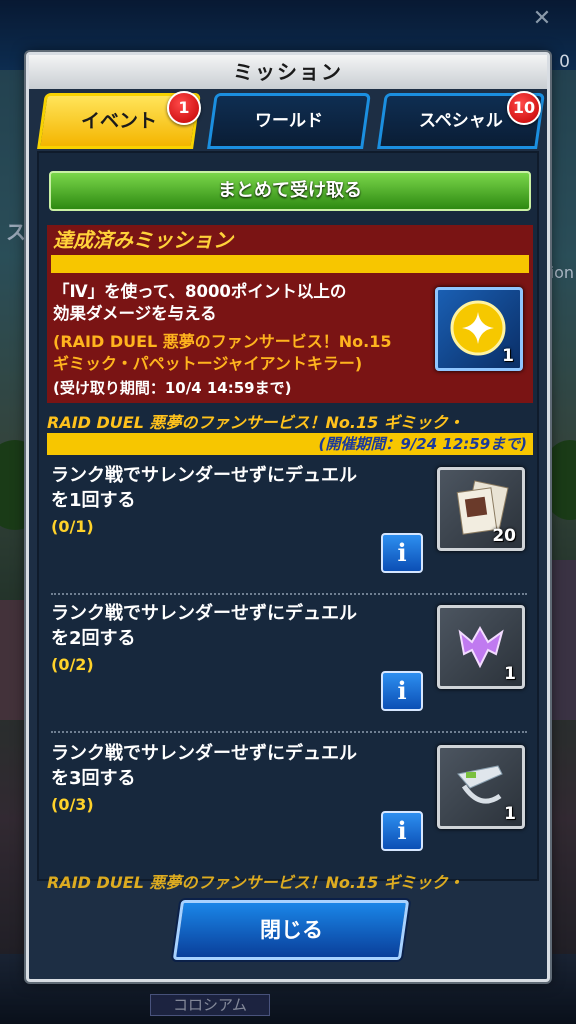 The image size is (576, 1024). What do you see at coordinates (510, 814) in the screenshot?
I see `mission-3-reward-count: 1` at bounding box center [510, 814].